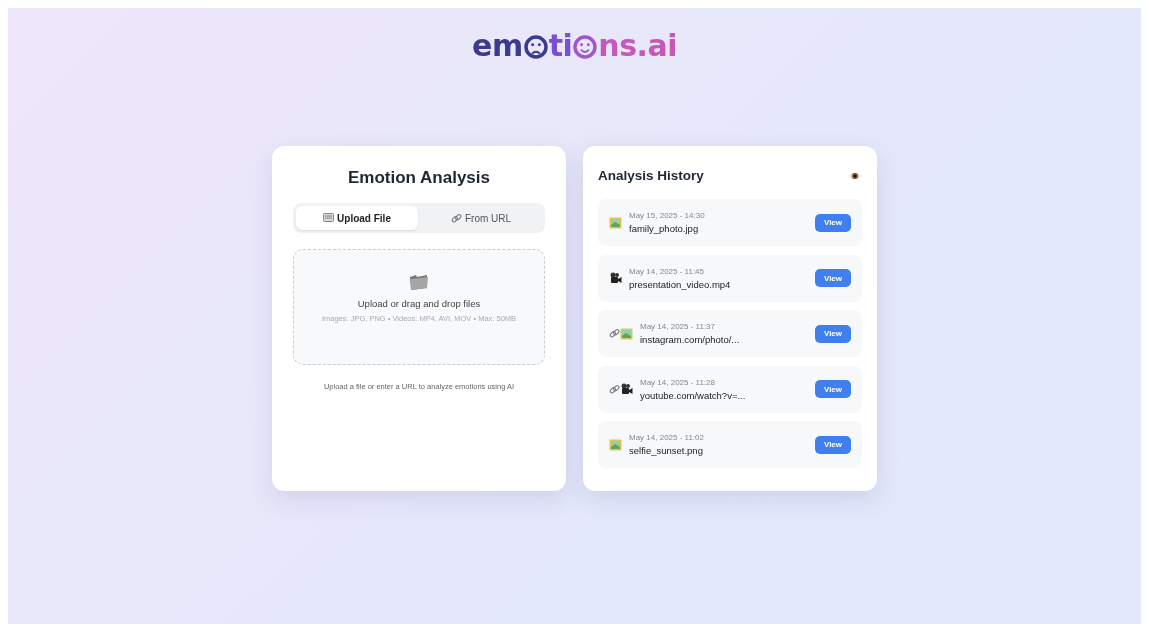  I want to click on document-icon, so click(329, 218).